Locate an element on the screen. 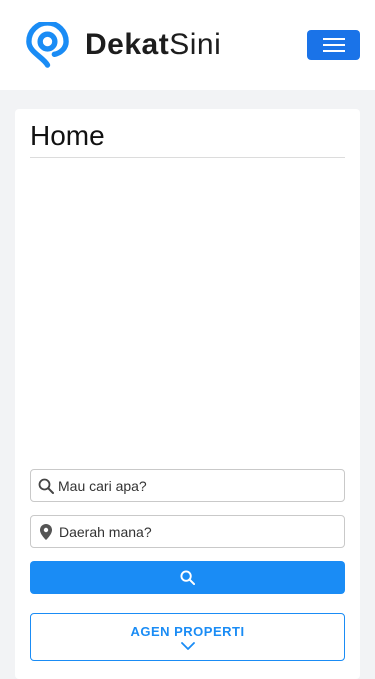 This screenshot has height=679, width=375. title-divider is located at coordinates (187, 157).